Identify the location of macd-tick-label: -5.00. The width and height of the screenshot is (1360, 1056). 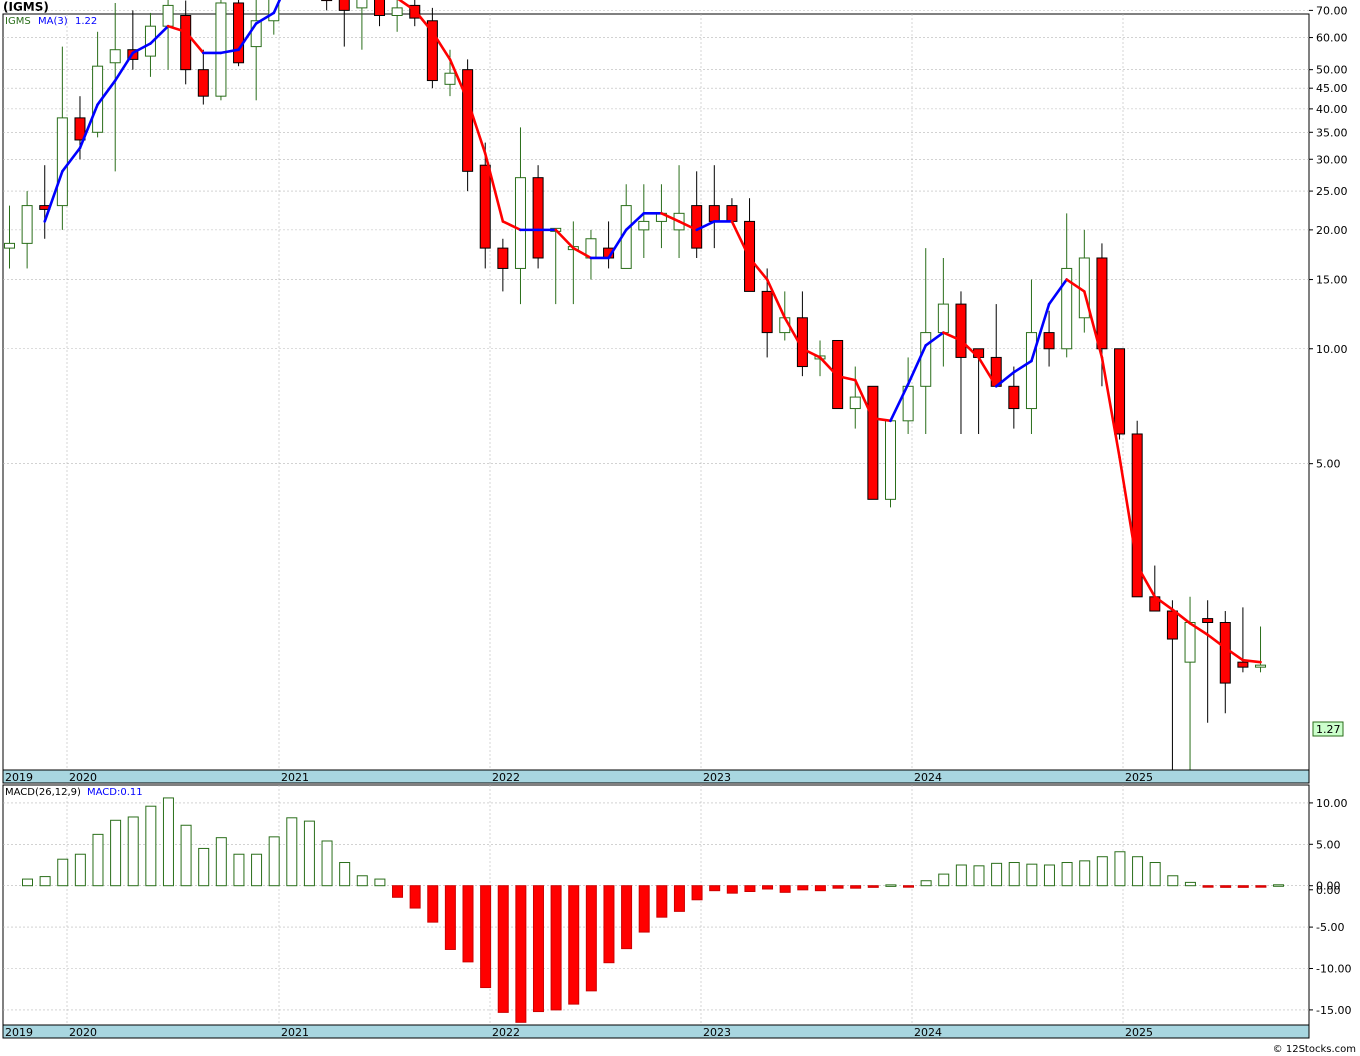
(1330, 927).